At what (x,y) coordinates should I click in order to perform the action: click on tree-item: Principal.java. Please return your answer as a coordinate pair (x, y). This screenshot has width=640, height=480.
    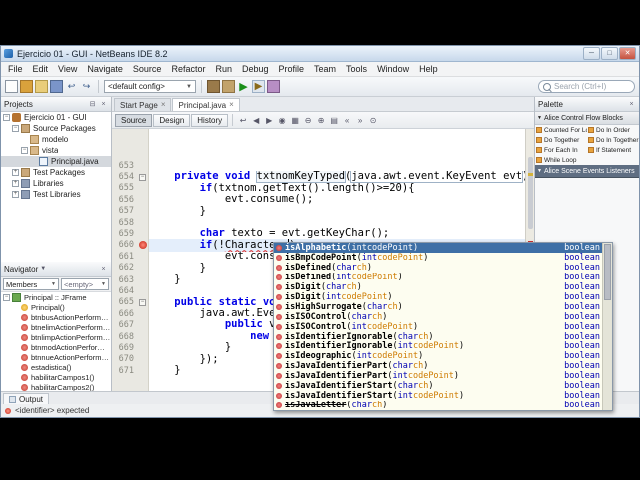
    Looking at the image, I should click on (56, 161).